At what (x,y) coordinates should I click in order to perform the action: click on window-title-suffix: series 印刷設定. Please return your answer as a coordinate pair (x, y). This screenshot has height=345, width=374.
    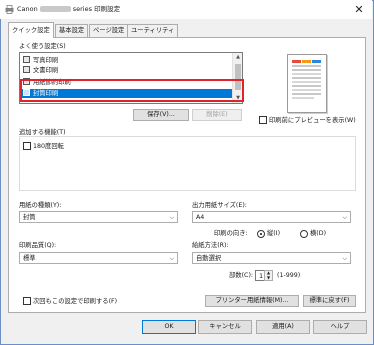
    Looking at the image, I should click on (96, 9).